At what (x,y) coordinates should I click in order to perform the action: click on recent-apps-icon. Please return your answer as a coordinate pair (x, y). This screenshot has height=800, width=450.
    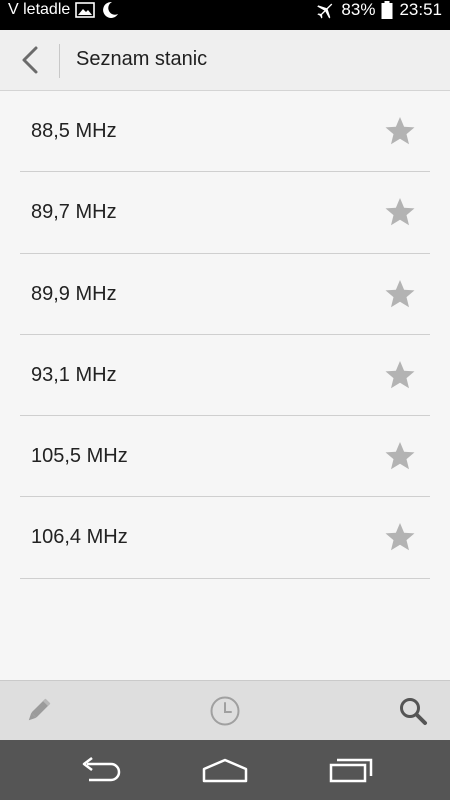
    Looking at the image, I should click on (351, 770).